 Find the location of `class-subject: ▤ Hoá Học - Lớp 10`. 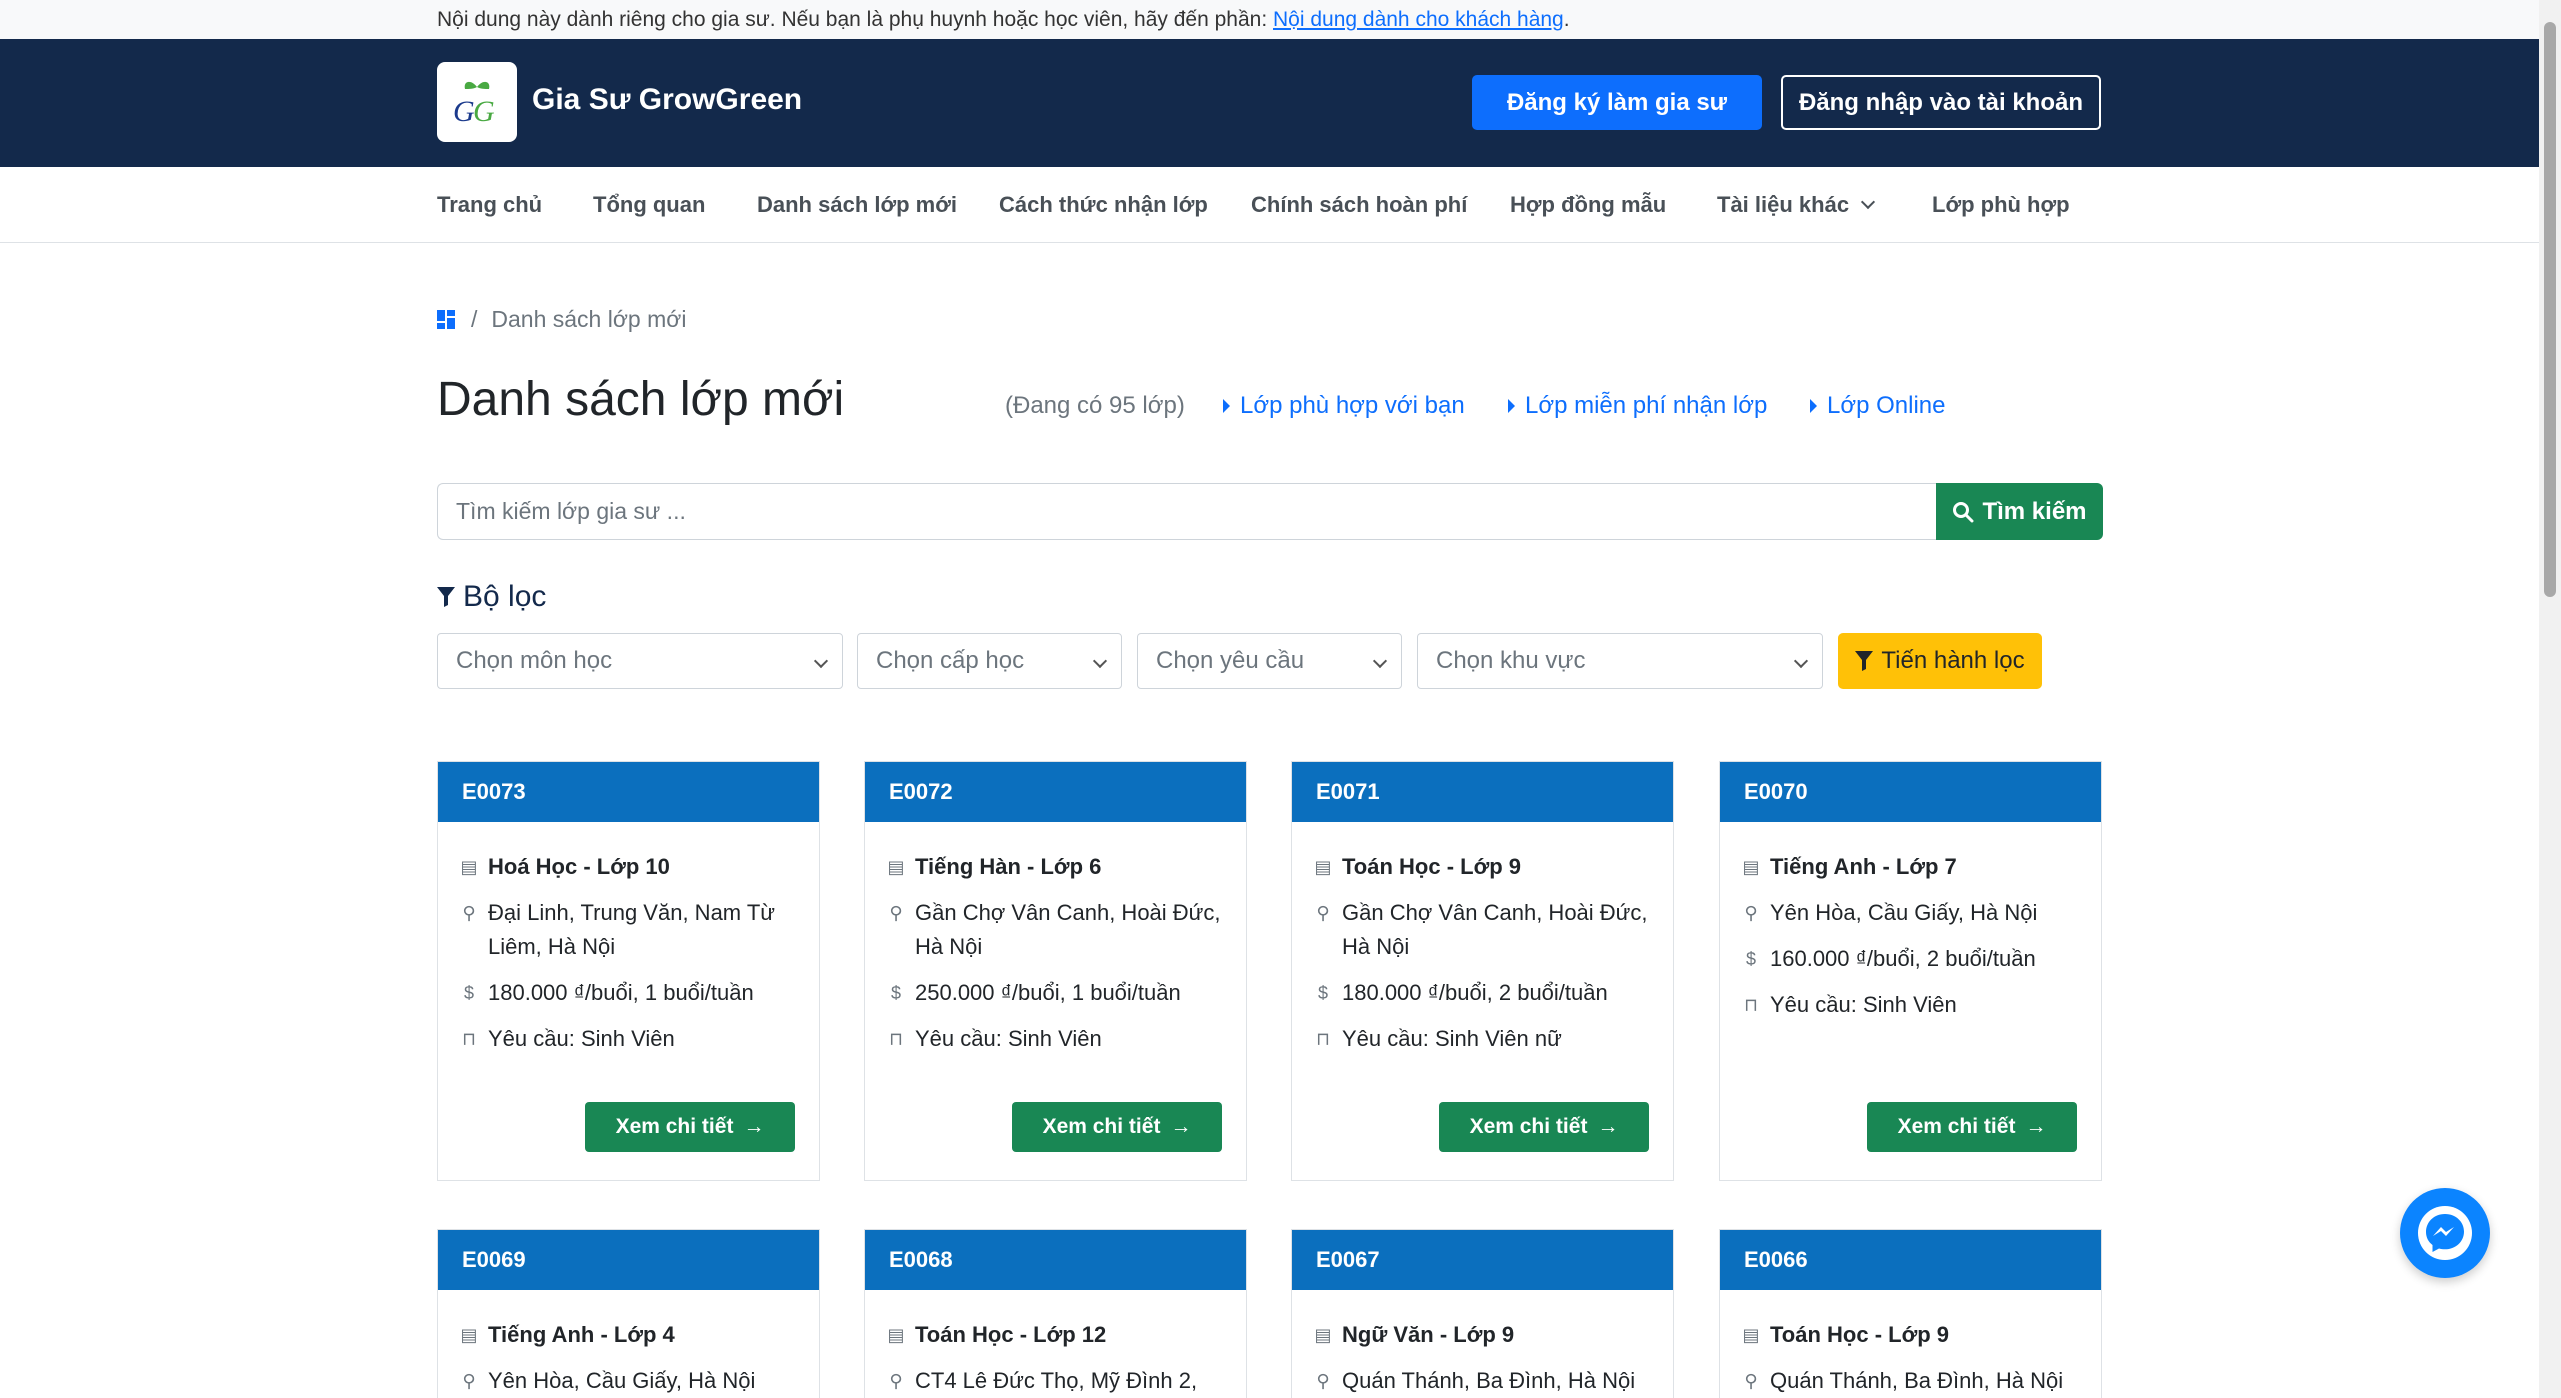

class-subject: ▤ Hoá Học - Lớp 10 is located at coordinates (628, 867).